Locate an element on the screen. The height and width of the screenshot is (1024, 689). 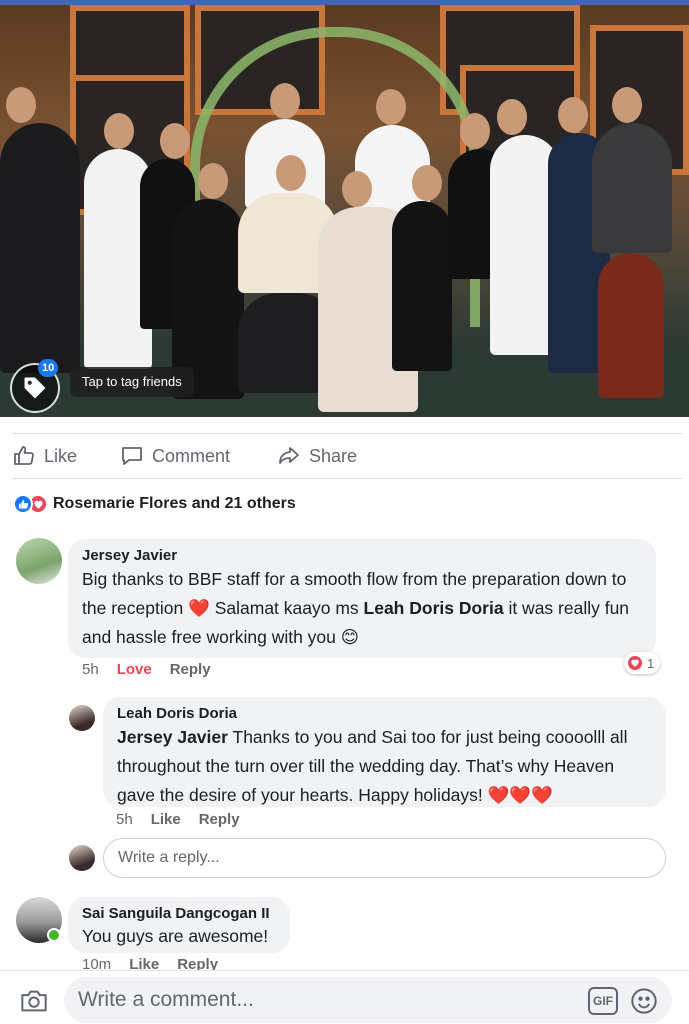
comment-author: Leah Doris Doria is located at coordinates (384, 714).